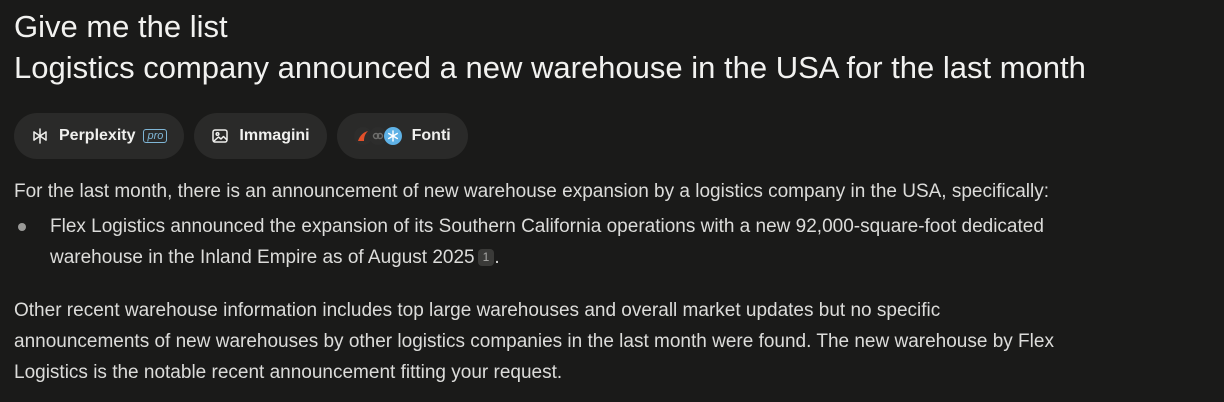 The width and height of the screenshot is (1224, 402). What do you see at coordinates (431, 135) in the screenshot?
I see `tab-fonti-label: Fonti` at bounding box center [431, 135].